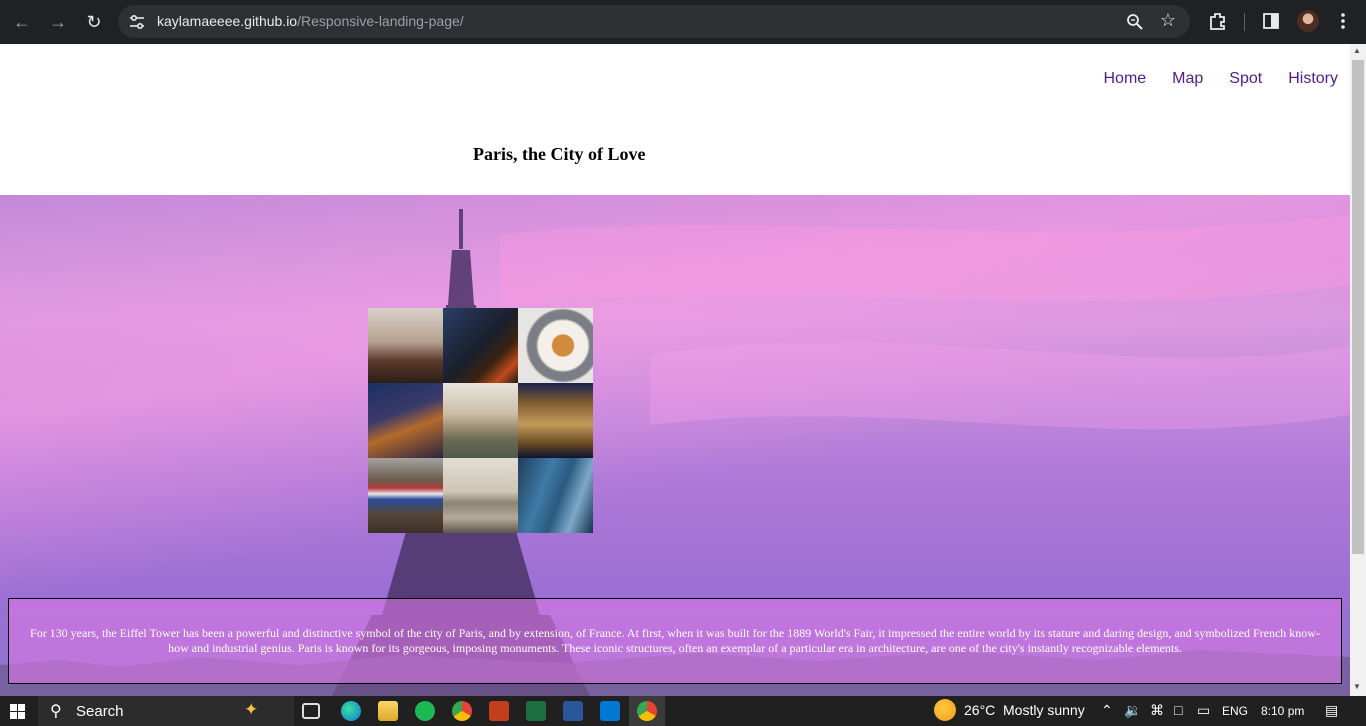 The height and width of the screenshot is (726, 1366). Describe the element at coordinates (1218, 21) in the screenshot. I see `extensions-icon` at that location.